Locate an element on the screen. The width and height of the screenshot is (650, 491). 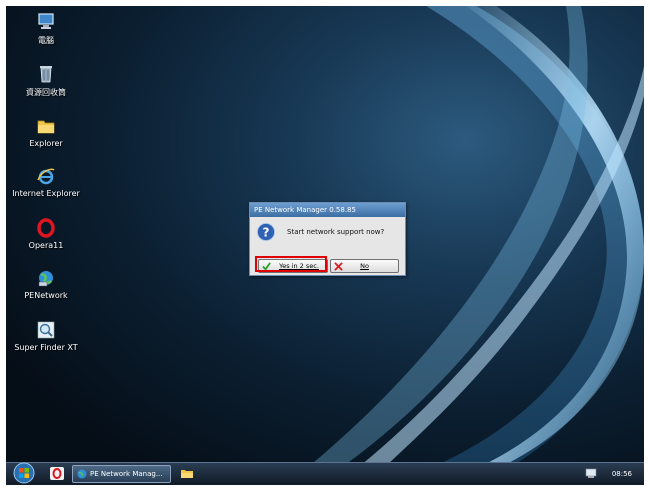
desktop-icon-label: Super Finder XT is located at coordinates (46, 347).